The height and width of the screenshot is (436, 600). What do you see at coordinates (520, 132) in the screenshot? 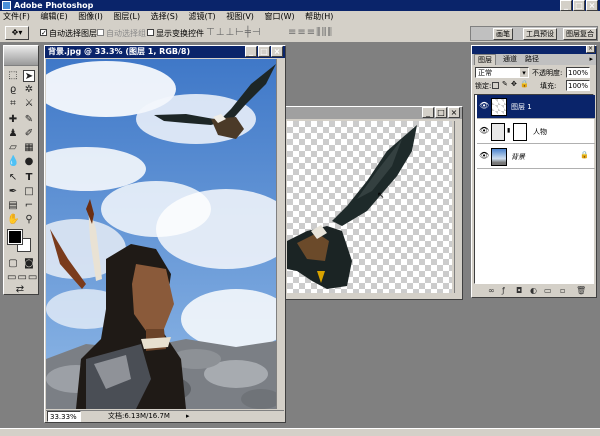
I see `layer-mask-thumbnail` at bounding box center [520, 132].